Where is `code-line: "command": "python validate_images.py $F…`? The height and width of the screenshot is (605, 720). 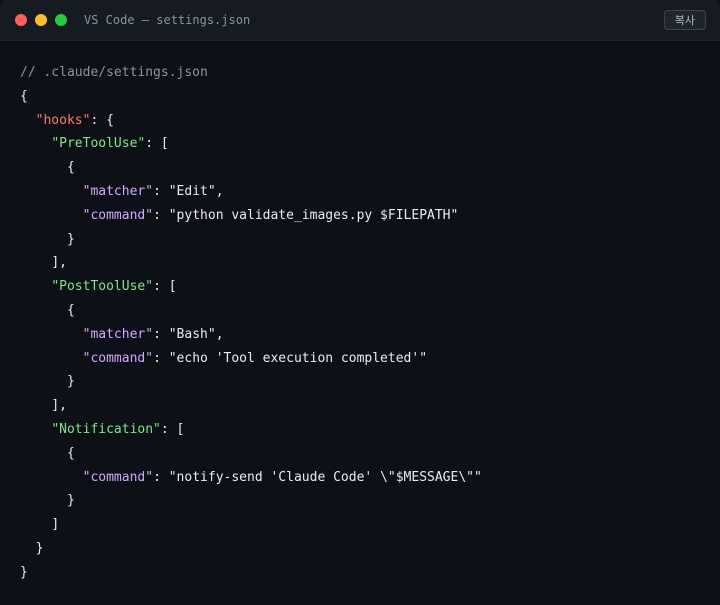 code-line: "command": "python validate_images.py $F… is located at coordinates (270, 215).